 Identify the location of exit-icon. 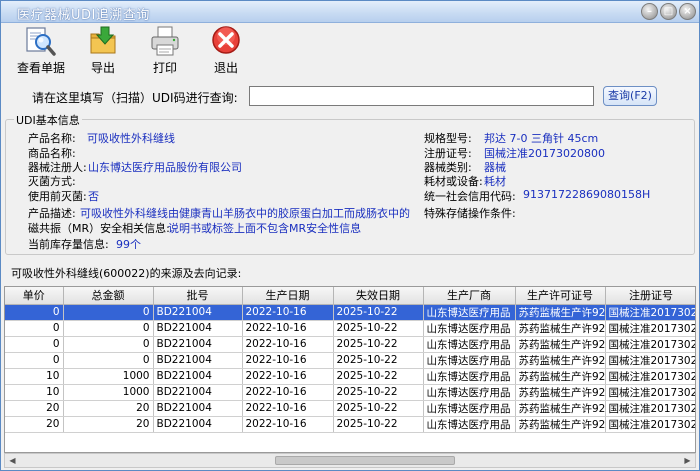
(226, 40).